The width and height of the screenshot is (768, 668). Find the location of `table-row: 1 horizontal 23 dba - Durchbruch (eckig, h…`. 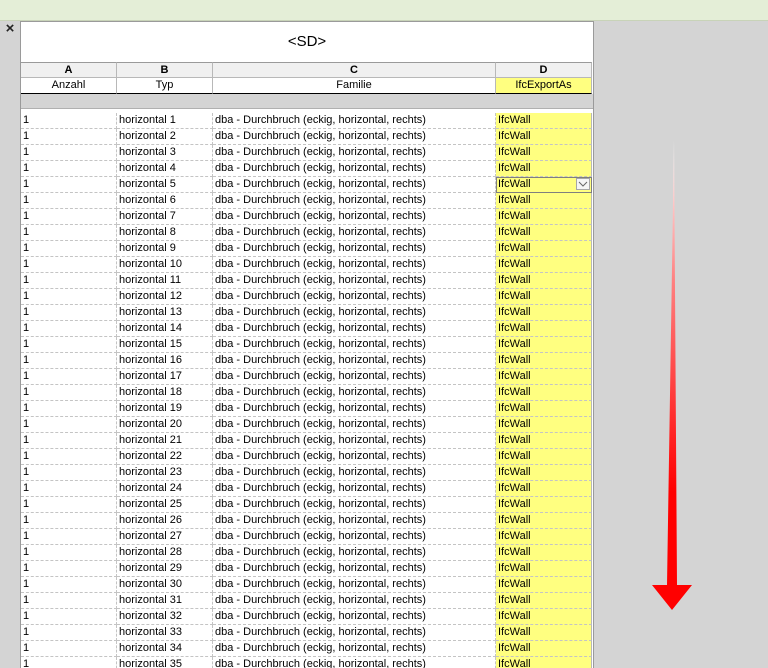

table-row: 1 horizontal 23 dba - Durchbruch (eckig, h… is located at coordinates (307, 473).